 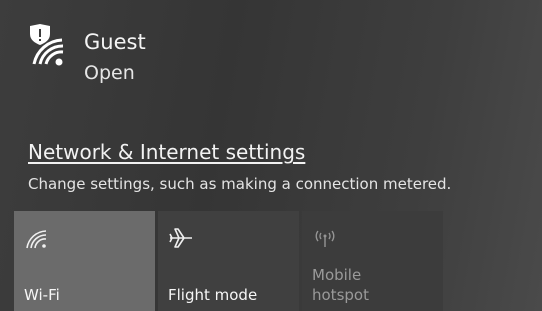 What do you see at coordinates (42, 295) in the screenshot?
I see `wifi-tile-label: Wi-Fi` at bounding box center [42, 295].